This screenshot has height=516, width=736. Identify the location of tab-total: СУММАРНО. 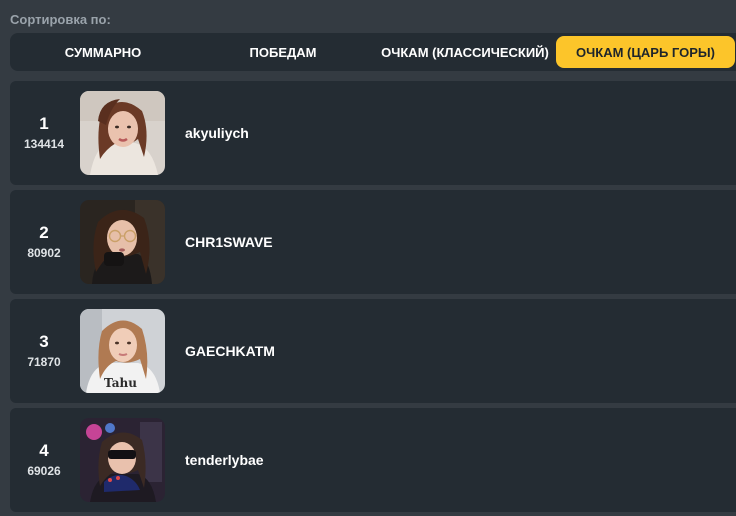
(103, 52).